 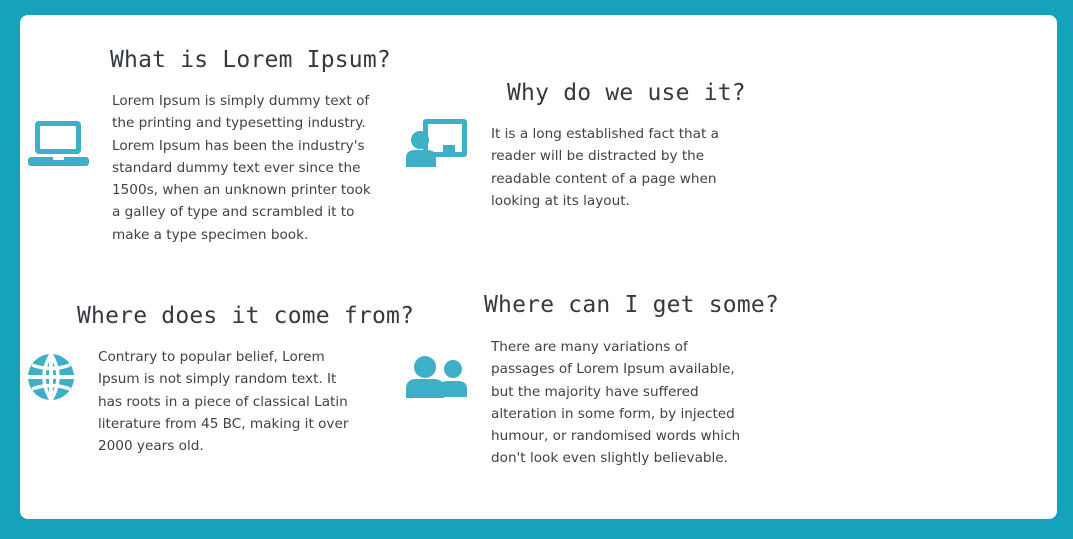 What do you see at coordinates (631, 305) in the screenshot?
I see `section-title: Where can I get some?` at bounding box center [631, 305].